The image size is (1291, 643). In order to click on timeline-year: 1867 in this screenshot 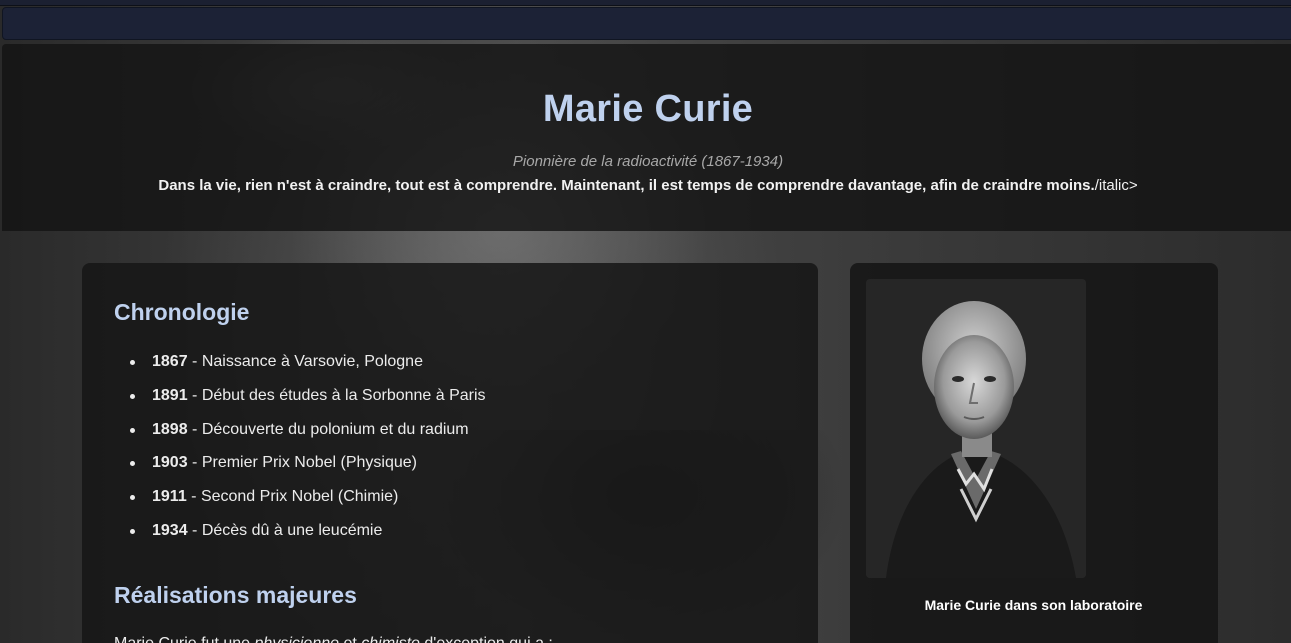, I will do `click(170, 361)`.